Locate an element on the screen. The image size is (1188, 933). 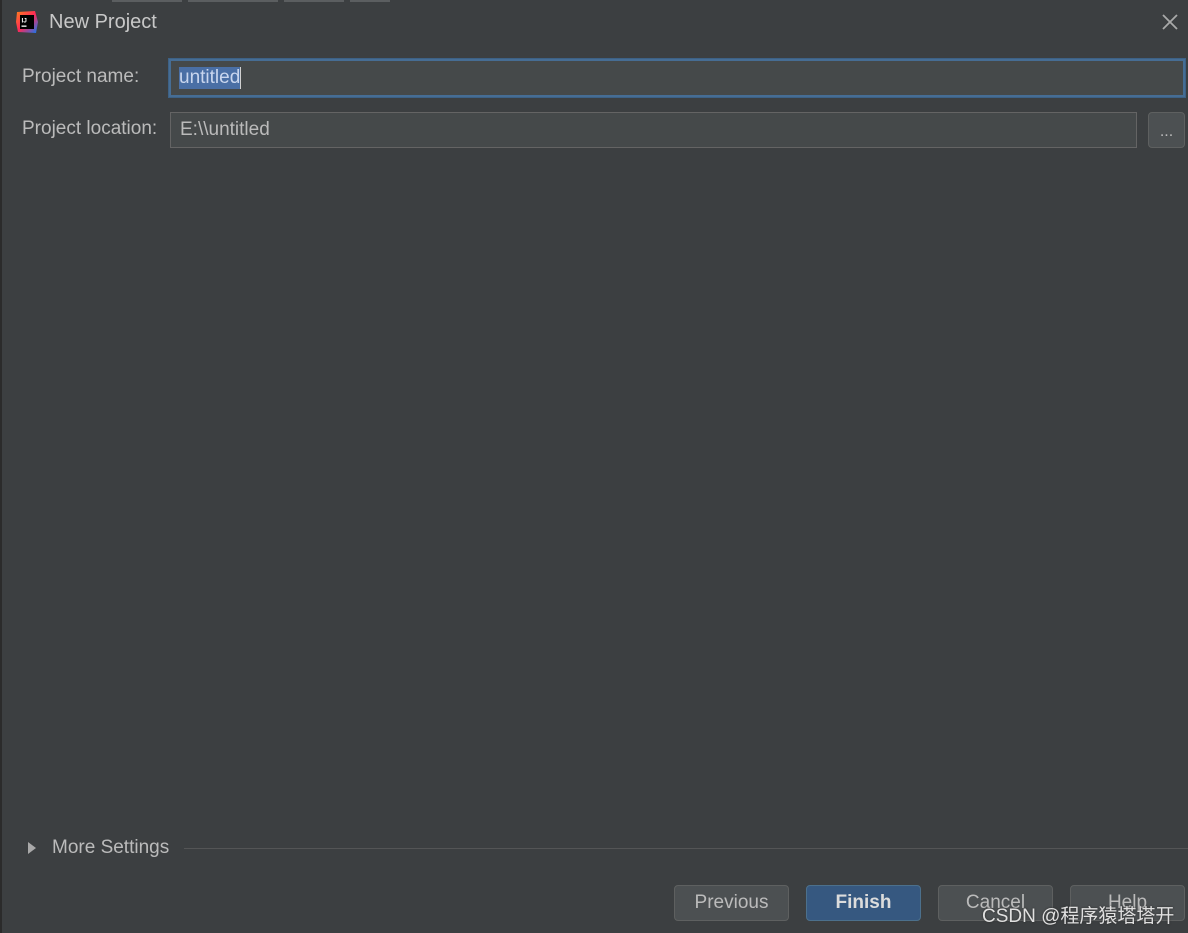
title-bar: IJ New Project is located at coordinates (595, 23).